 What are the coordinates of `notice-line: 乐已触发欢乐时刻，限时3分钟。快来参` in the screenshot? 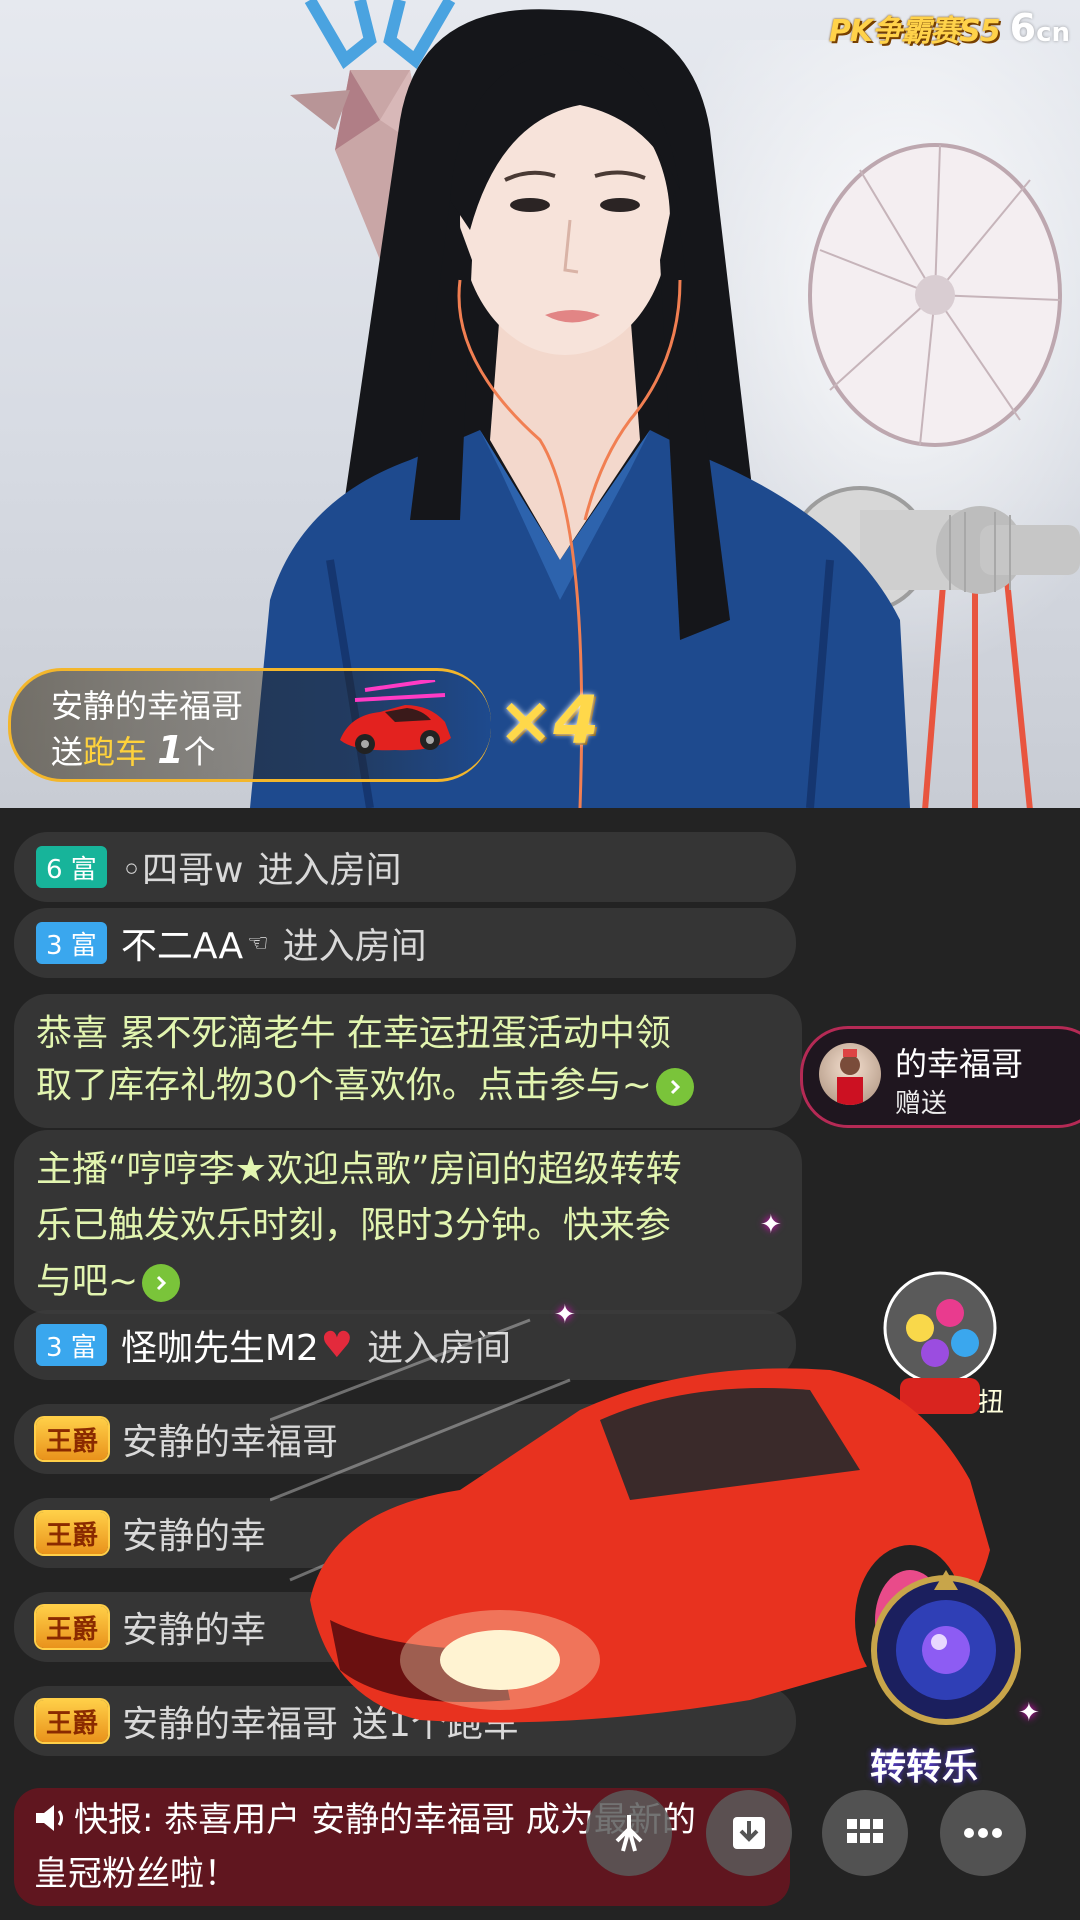 It's located at (353, 1225).